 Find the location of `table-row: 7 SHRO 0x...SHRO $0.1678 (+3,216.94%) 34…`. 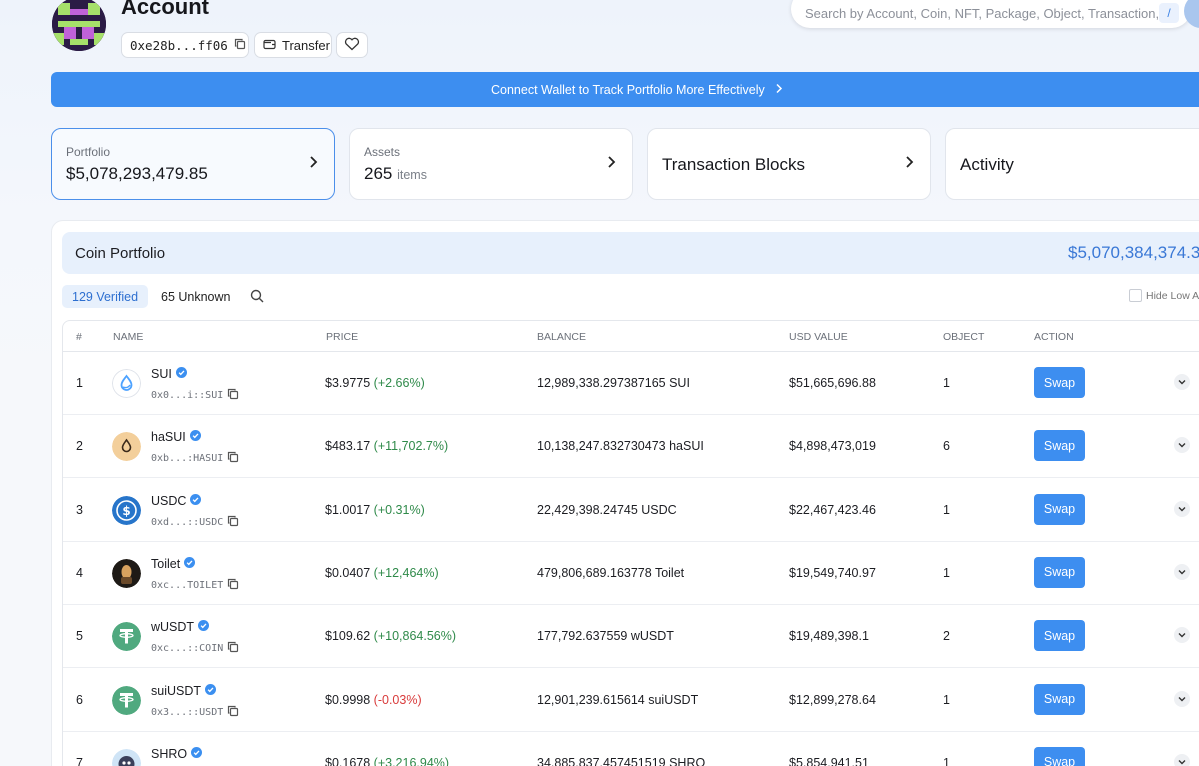

table-row: 7 SHRO 0x...SHRO $0.1678 (+3,216.94%) 34… is located at coordinates (631, 749).